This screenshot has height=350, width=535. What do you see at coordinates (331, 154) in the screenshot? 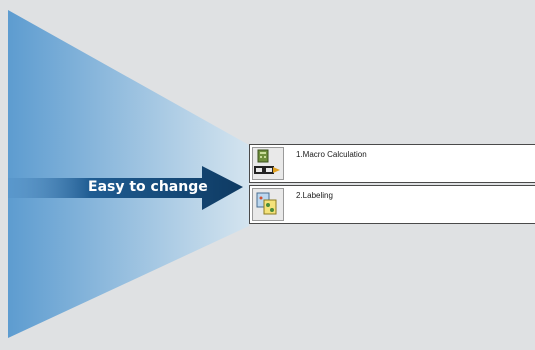
I see `item-label-macro-calculation: 1.Macro Calculation` at bounding box center [331, 154].